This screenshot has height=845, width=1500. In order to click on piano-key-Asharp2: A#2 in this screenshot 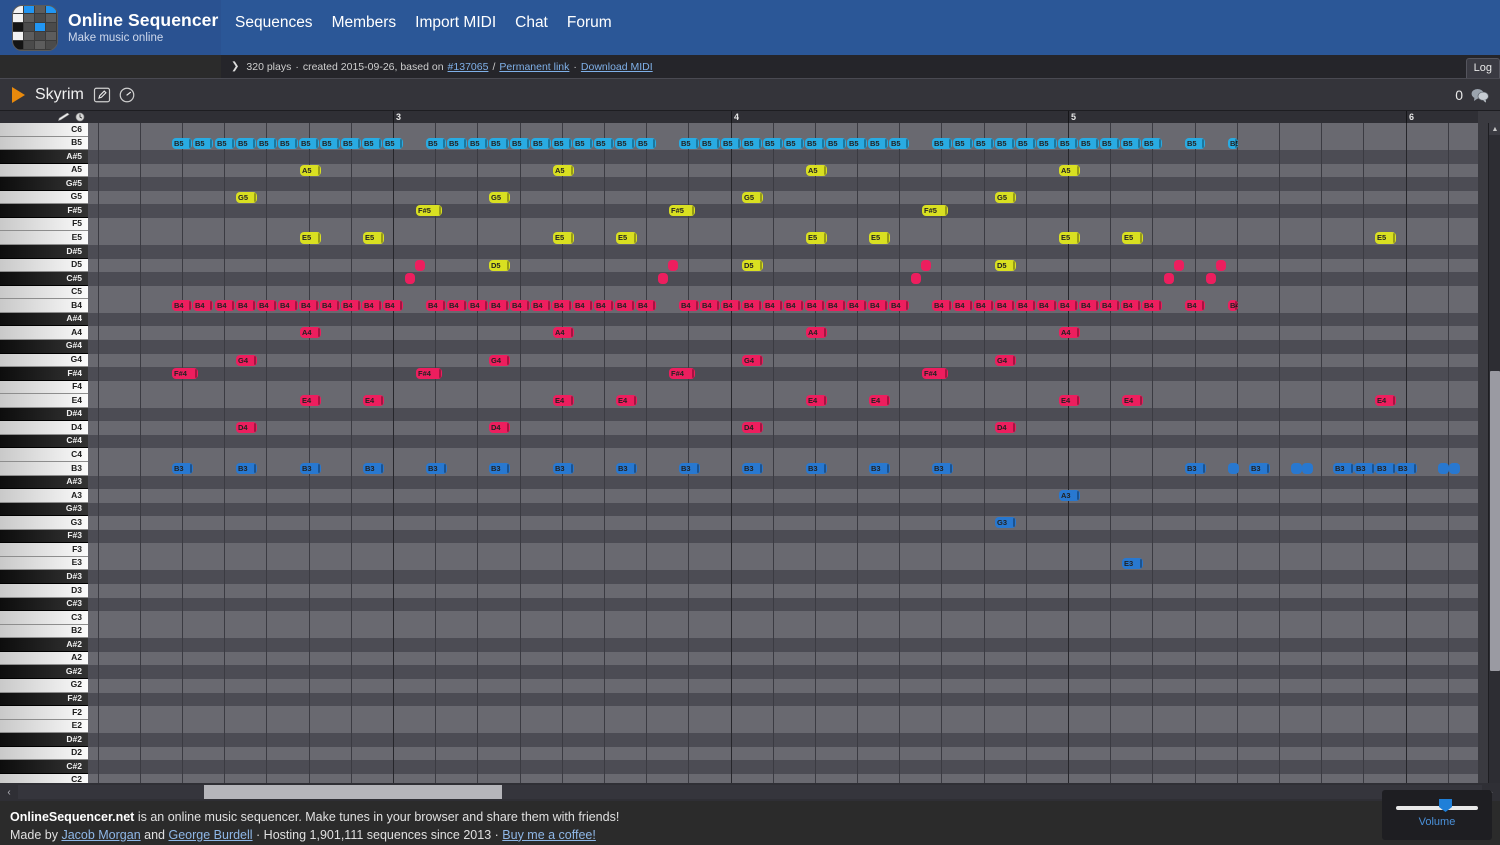, I will do `click(44, 645)`.